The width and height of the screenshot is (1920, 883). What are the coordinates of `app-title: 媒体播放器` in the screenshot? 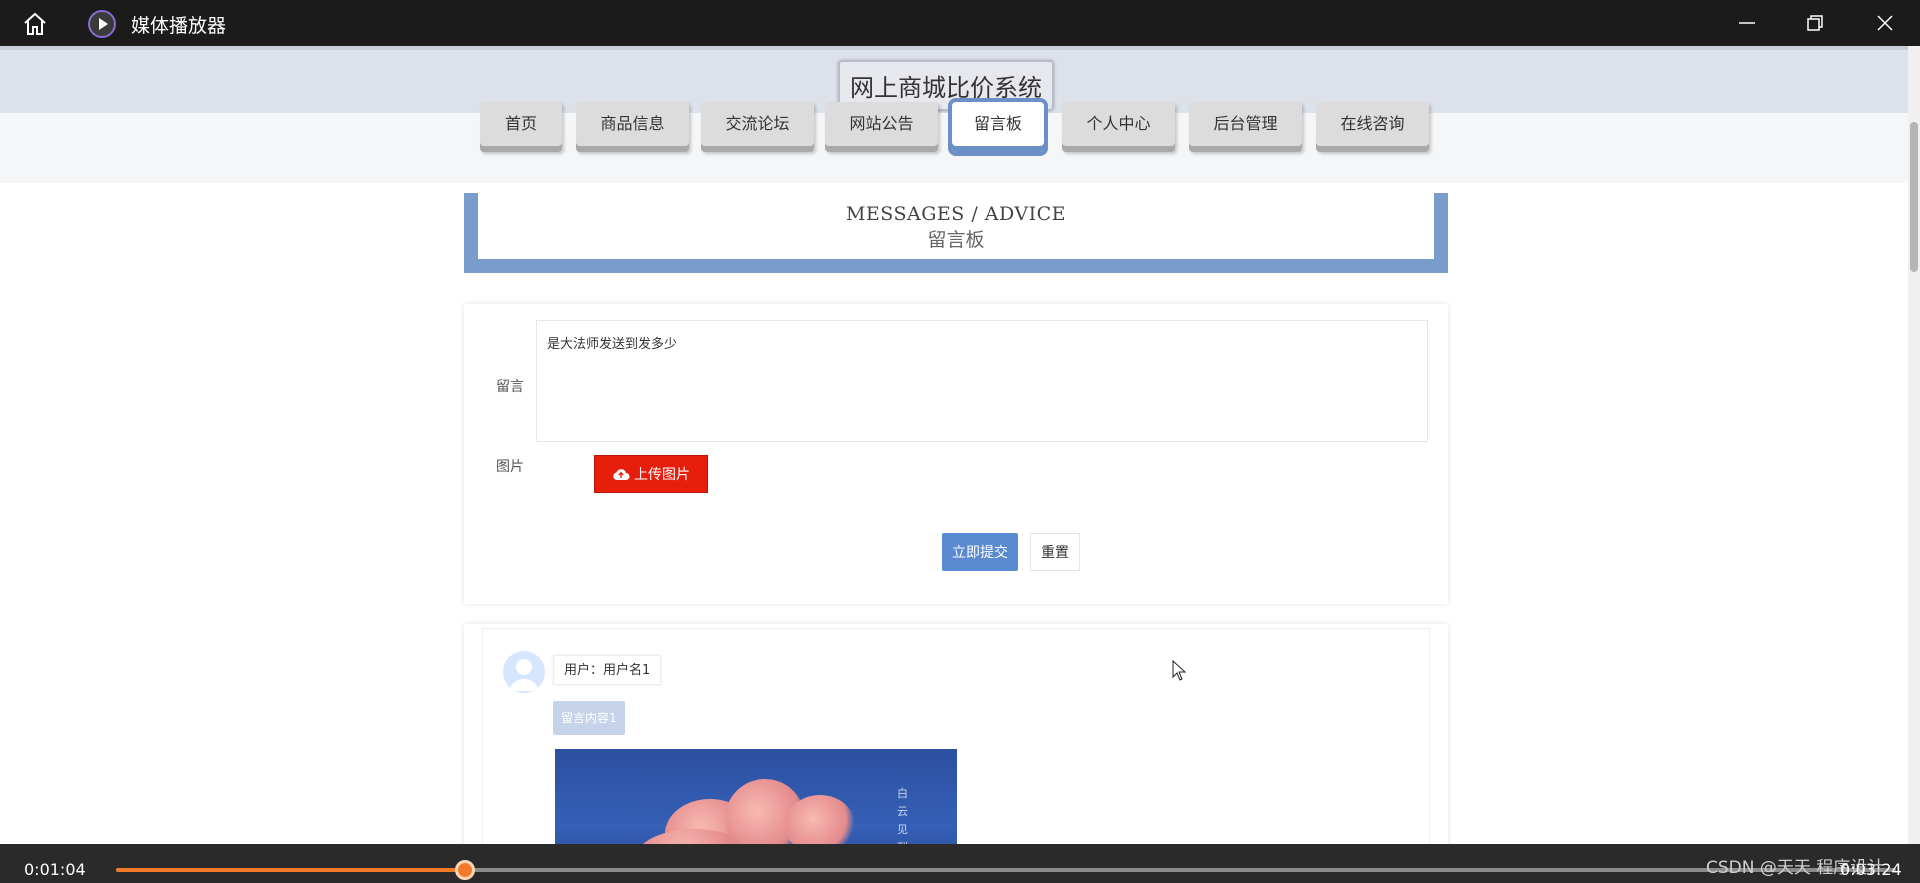 It's located at (179, 26).